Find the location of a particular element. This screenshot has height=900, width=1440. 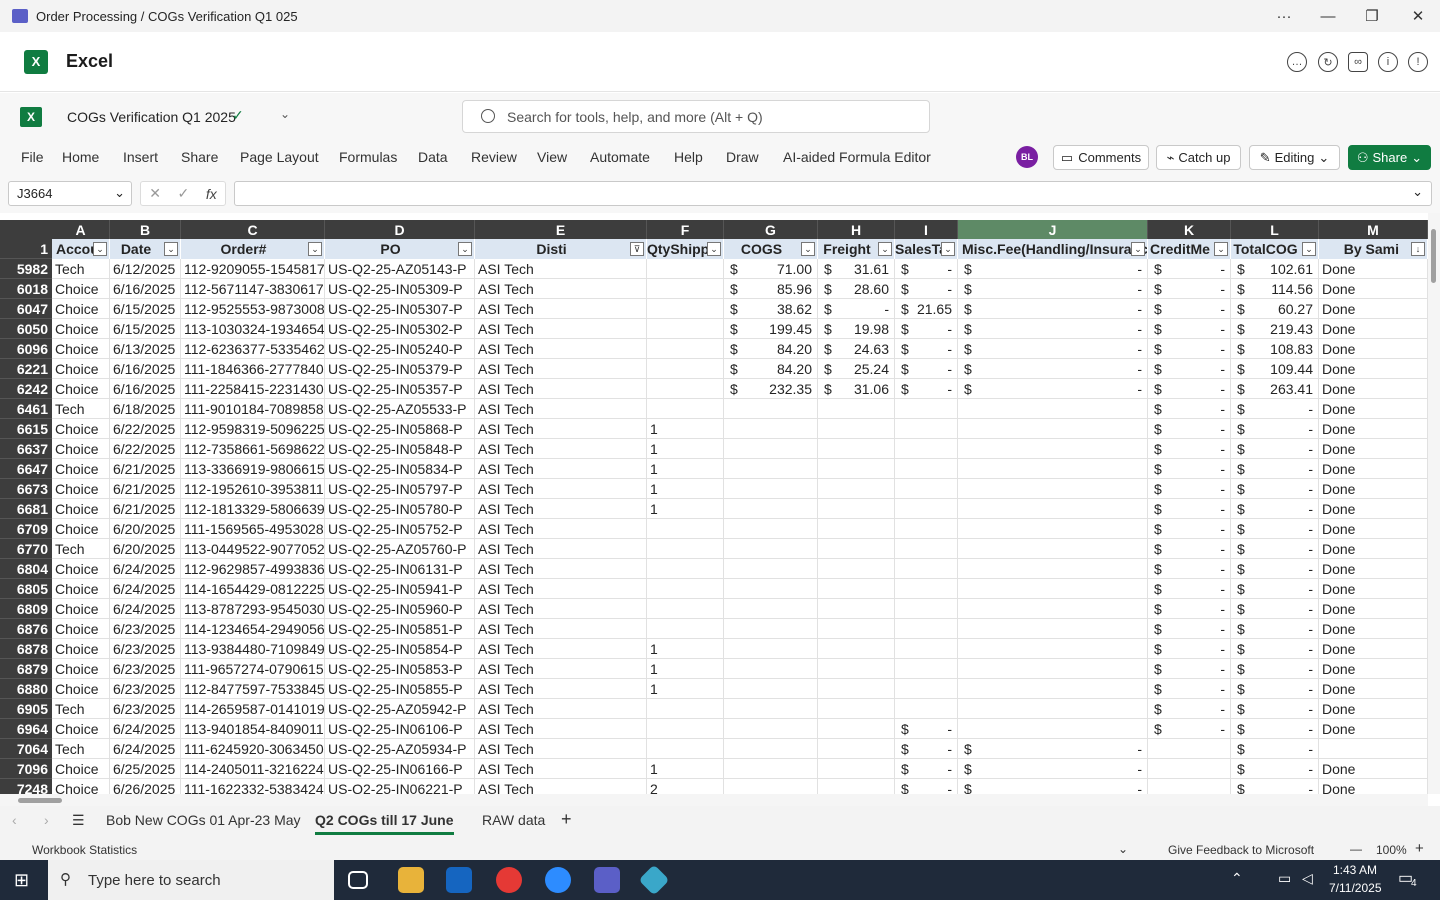

horizontal-scrollbar is located at coordinates (714, 800).